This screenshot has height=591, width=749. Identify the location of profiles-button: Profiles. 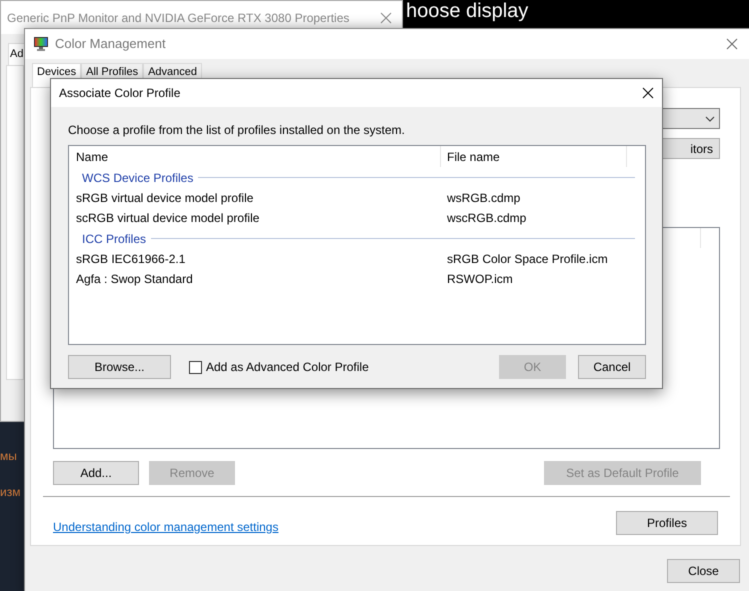
(667, 523).